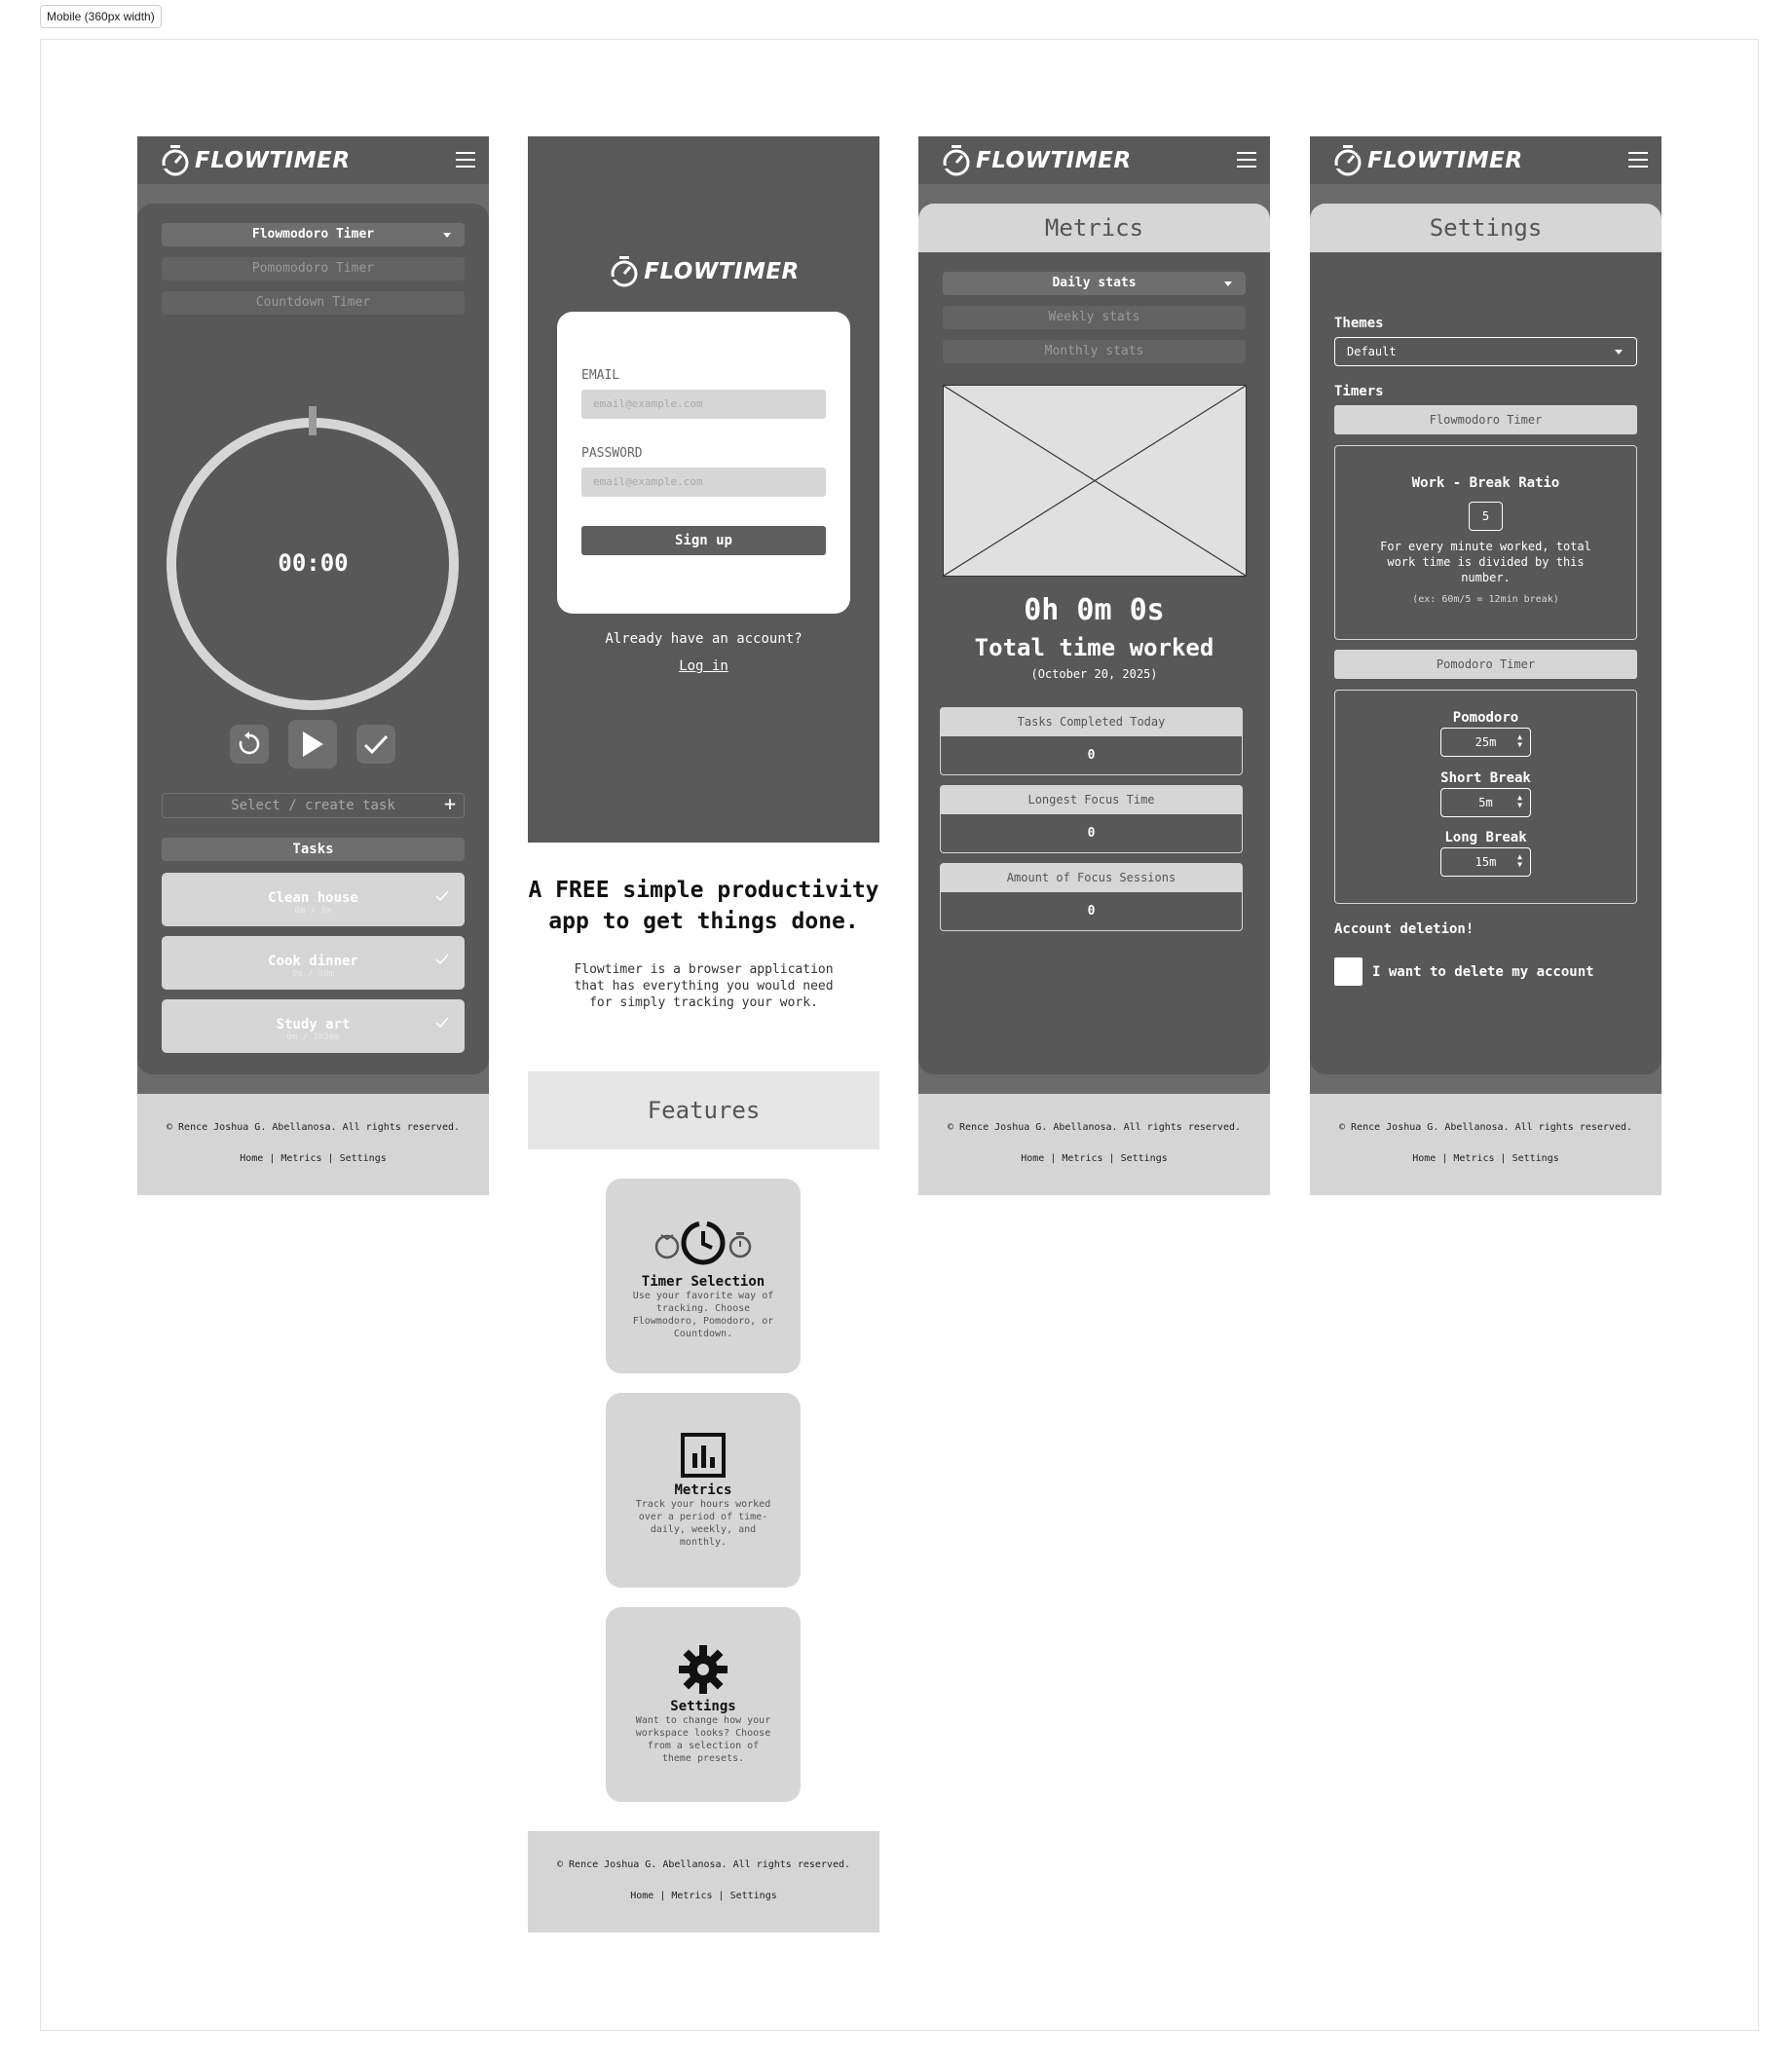  Describe the element at coordinates (1485, 419) in the screenshot. I see `flowmodoro-section-header: Flowmodoro Timer` at that location.